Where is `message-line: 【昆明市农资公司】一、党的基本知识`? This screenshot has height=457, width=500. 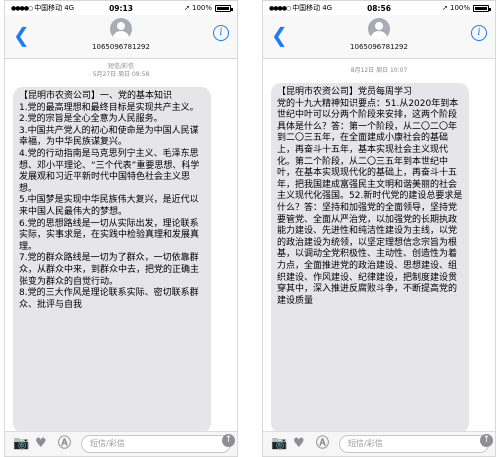 message-line: 【昆明市农资公司】一、党的基本知识 is located at coordinates (96, 96).